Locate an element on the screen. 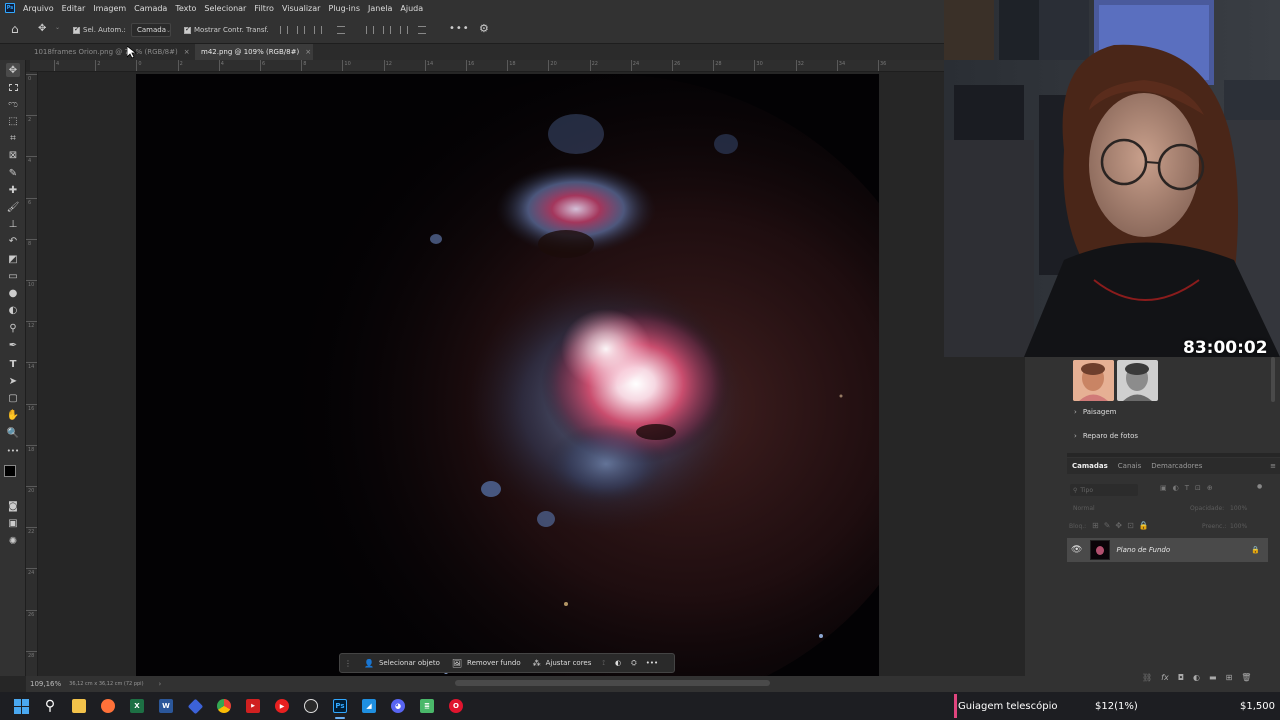 This screenshot has height=720, width=1280. group-icon: ▬ is located at coordinates (1213, 677).